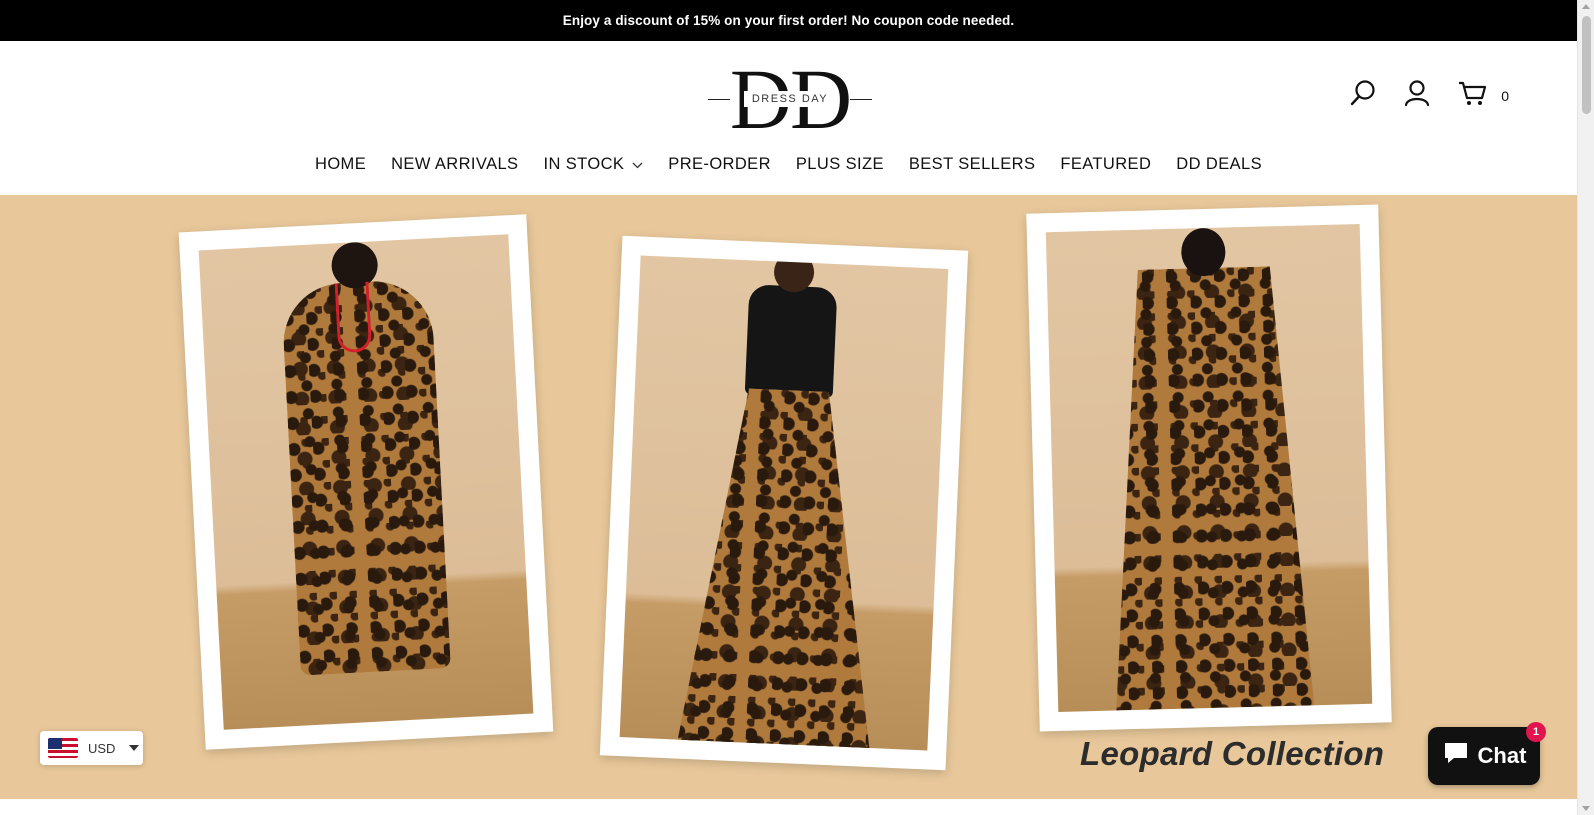 The width and height of the screenshot is (1594, 815). Describe the element at coordinates (1536, 732) in the screenshot. I see `chat-notification-badge: 1` at that location.